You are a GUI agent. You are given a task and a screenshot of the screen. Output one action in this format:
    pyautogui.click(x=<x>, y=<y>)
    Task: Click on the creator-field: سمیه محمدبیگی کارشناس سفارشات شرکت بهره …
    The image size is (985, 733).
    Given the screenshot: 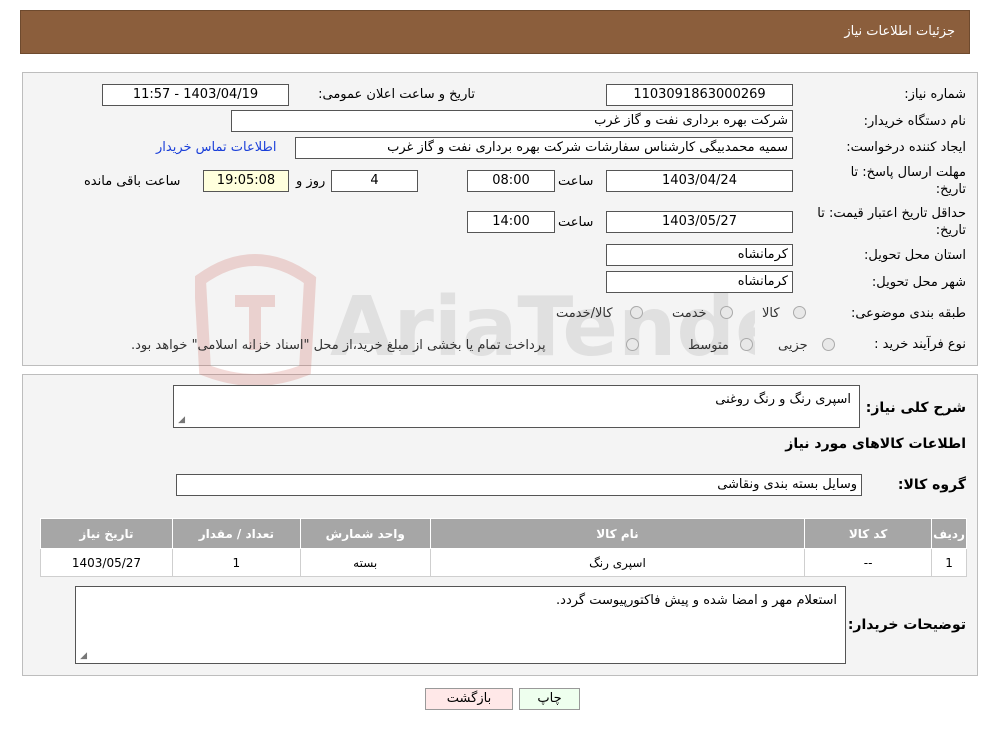 What is the action you would take?
    pyautogui.click(x=544, y=148)
    